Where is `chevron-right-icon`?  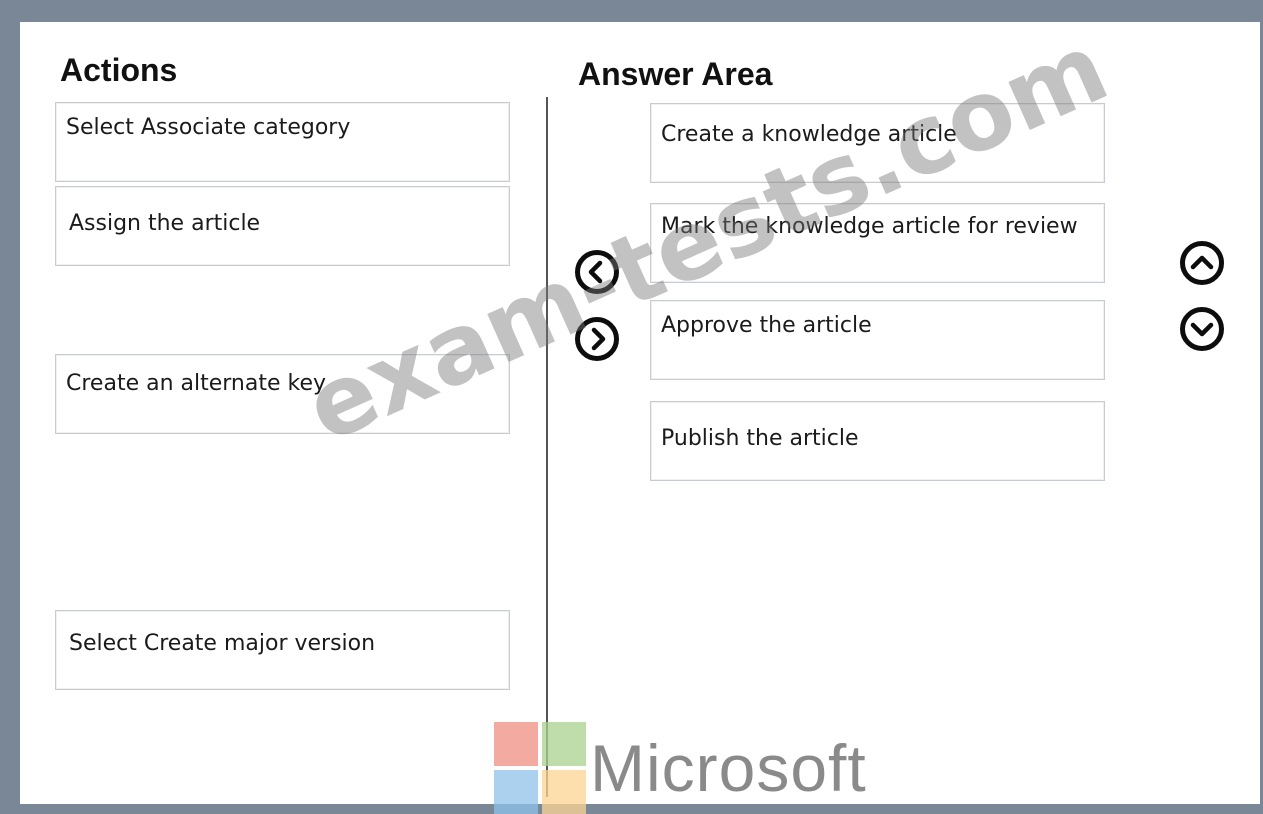 chevron-right-icon is located at coordinates (598, 339).